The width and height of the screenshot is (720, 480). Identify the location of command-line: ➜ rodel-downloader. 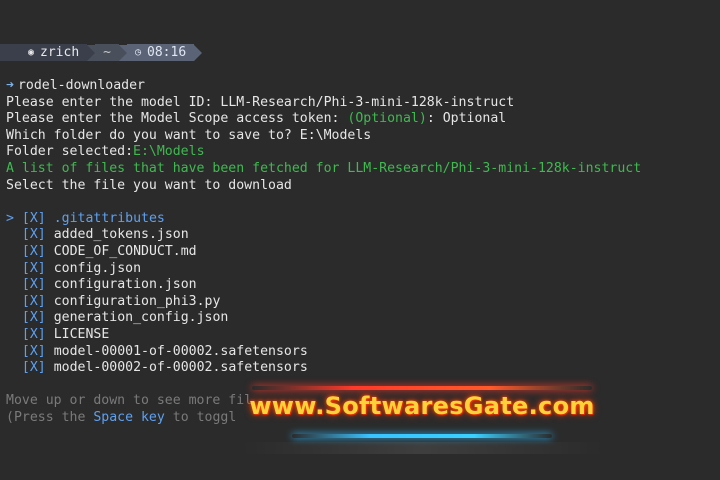
(361, 86).